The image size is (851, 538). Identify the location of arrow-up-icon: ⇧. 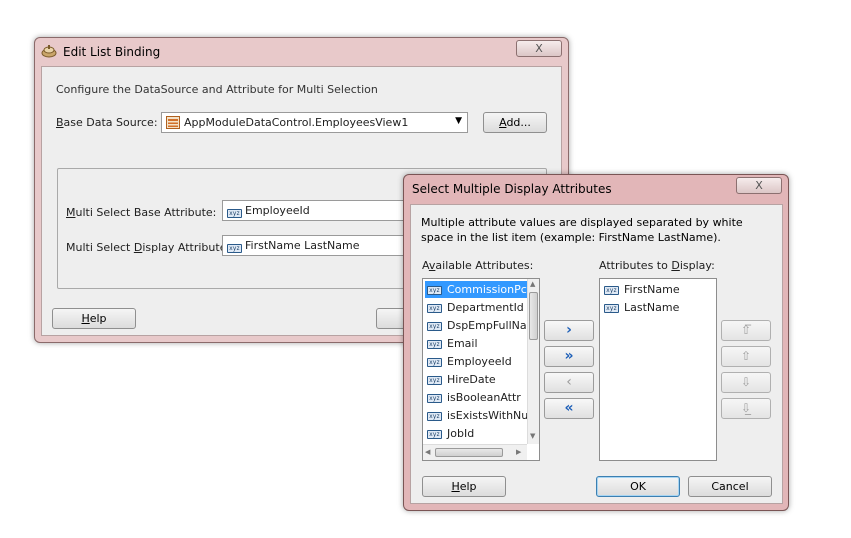
(746, 356).